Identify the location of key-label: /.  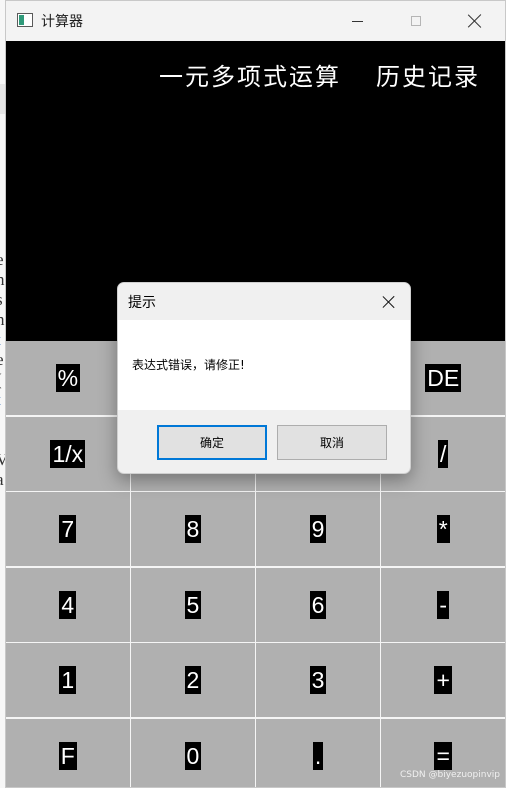
(443, 453).